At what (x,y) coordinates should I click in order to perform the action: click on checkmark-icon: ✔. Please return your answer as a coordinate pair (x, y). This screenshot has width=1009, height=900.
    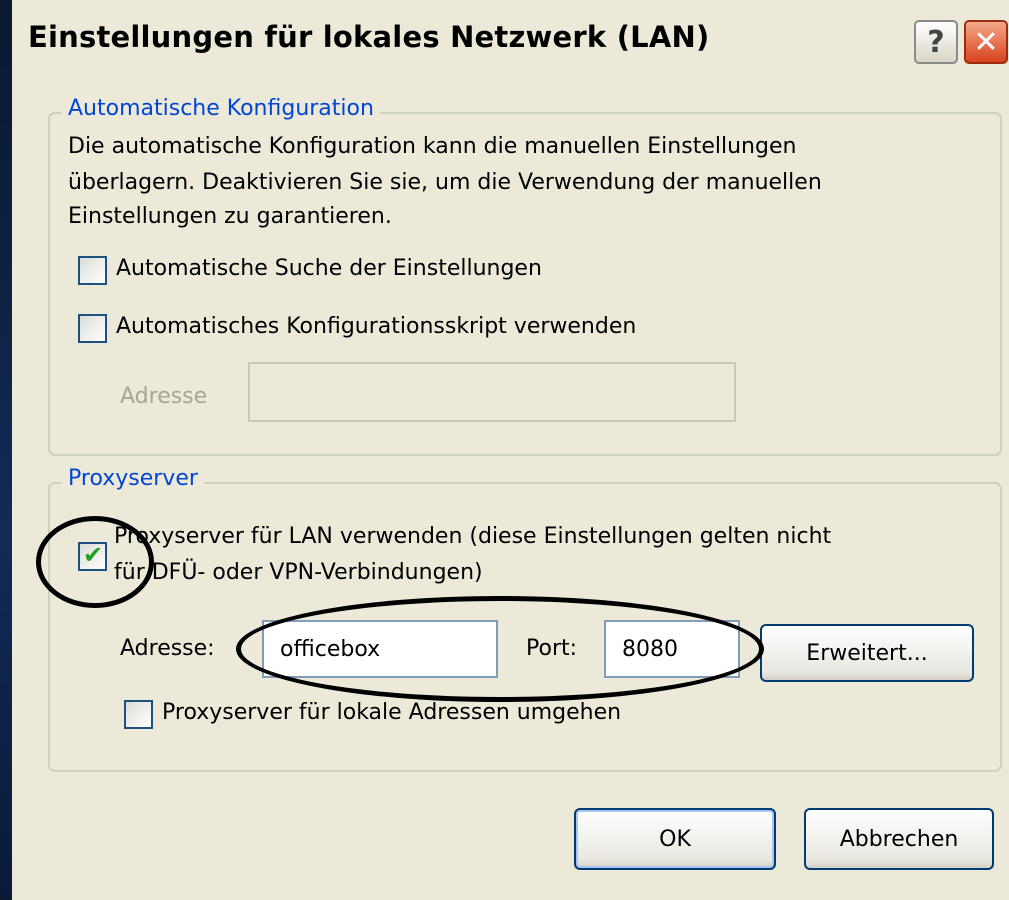
    Looking at the image, I should click on (93, 555).